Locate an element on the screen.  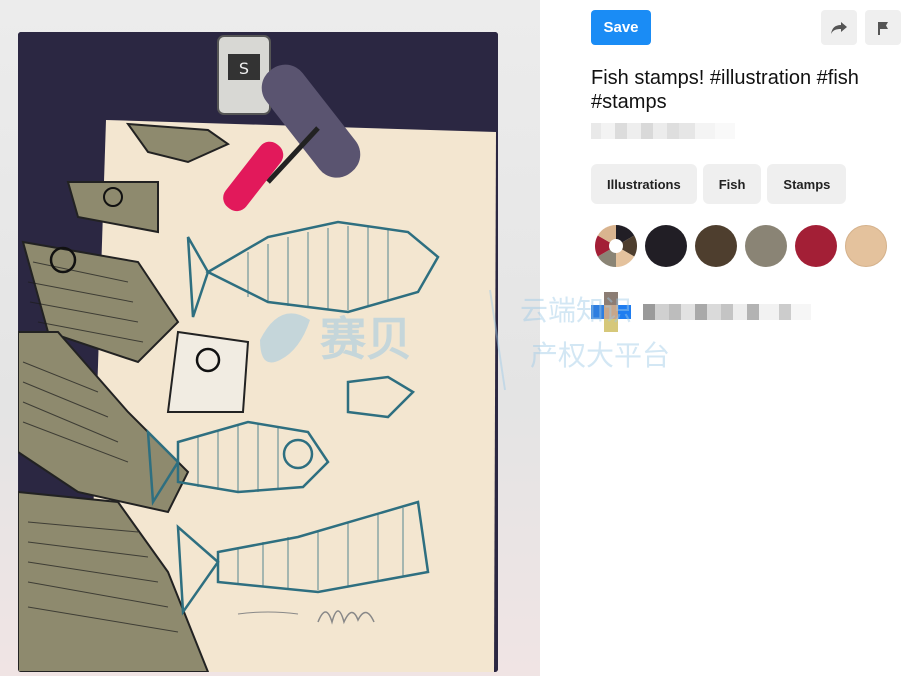
pin-title: Fish stamps! #illustration #fish #stamps is located at coordinates (725, 90).